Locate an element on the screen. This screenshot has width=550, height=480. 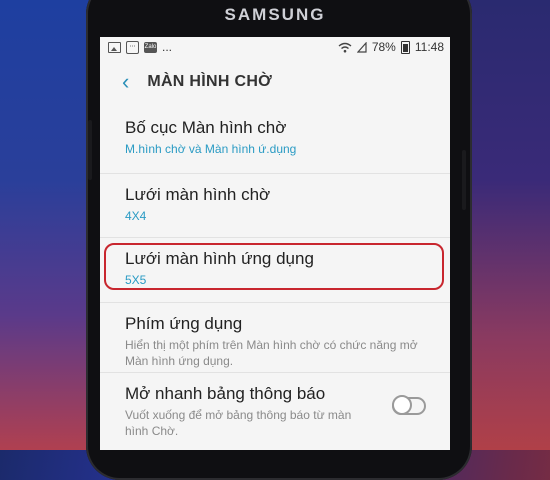
phone-power-button is located at coordinates (464, 180).